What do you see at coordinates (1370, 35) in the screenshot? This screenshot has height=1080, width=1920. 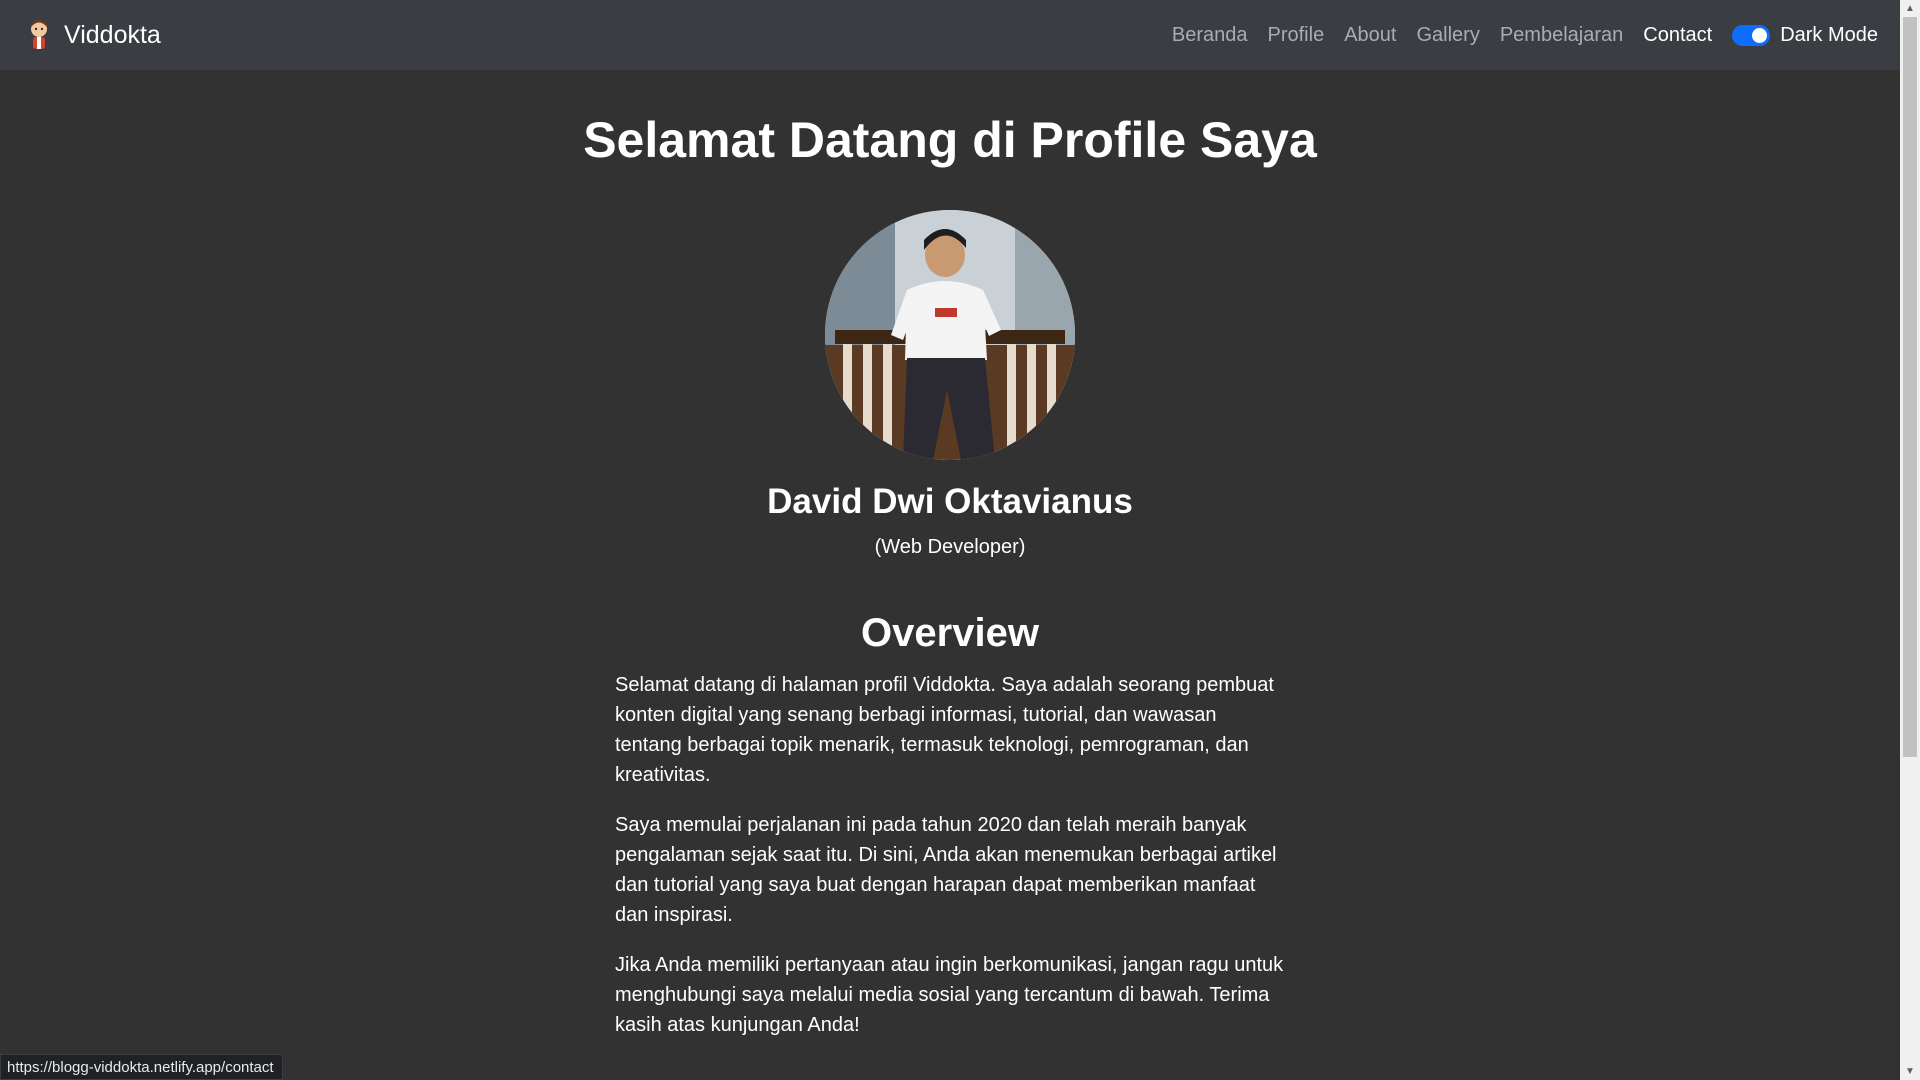 I see `nav-link-about: About` at bounding box center [1370, 35].